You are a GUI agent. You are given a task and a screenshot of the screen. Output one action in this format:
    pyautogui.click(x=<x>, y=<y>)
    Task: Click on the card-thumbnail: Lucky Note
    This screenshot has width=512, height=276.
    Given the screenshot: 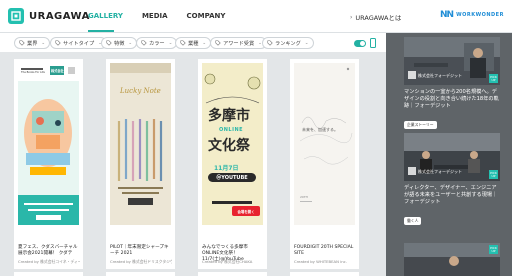 What is the action you would take?
    pyautogui.click(x=140, y=144)
    